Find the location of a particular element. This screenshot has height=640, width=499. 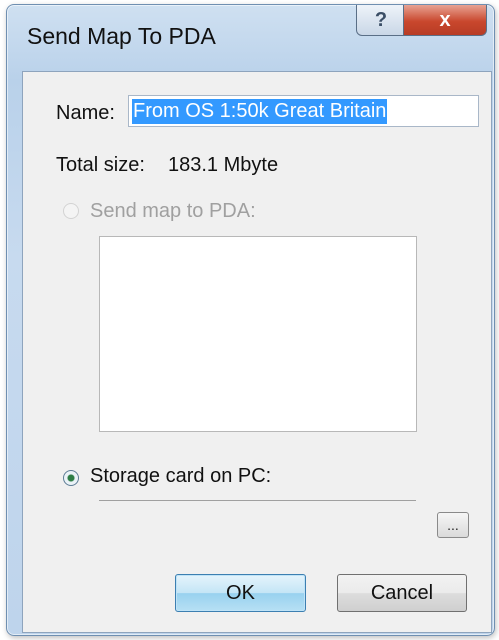

close-icon: x is located at coordinates (445, 19).